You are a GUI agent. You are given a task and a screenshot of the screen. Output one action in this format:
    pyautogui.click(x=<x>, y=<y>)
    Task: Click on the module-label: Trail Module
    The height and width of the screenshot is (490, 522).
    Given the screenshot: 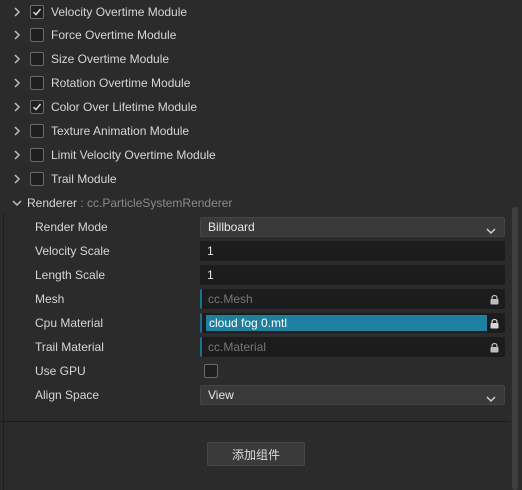 What is the action you would take?
    pyautogui.click(x=84, y=179)
    